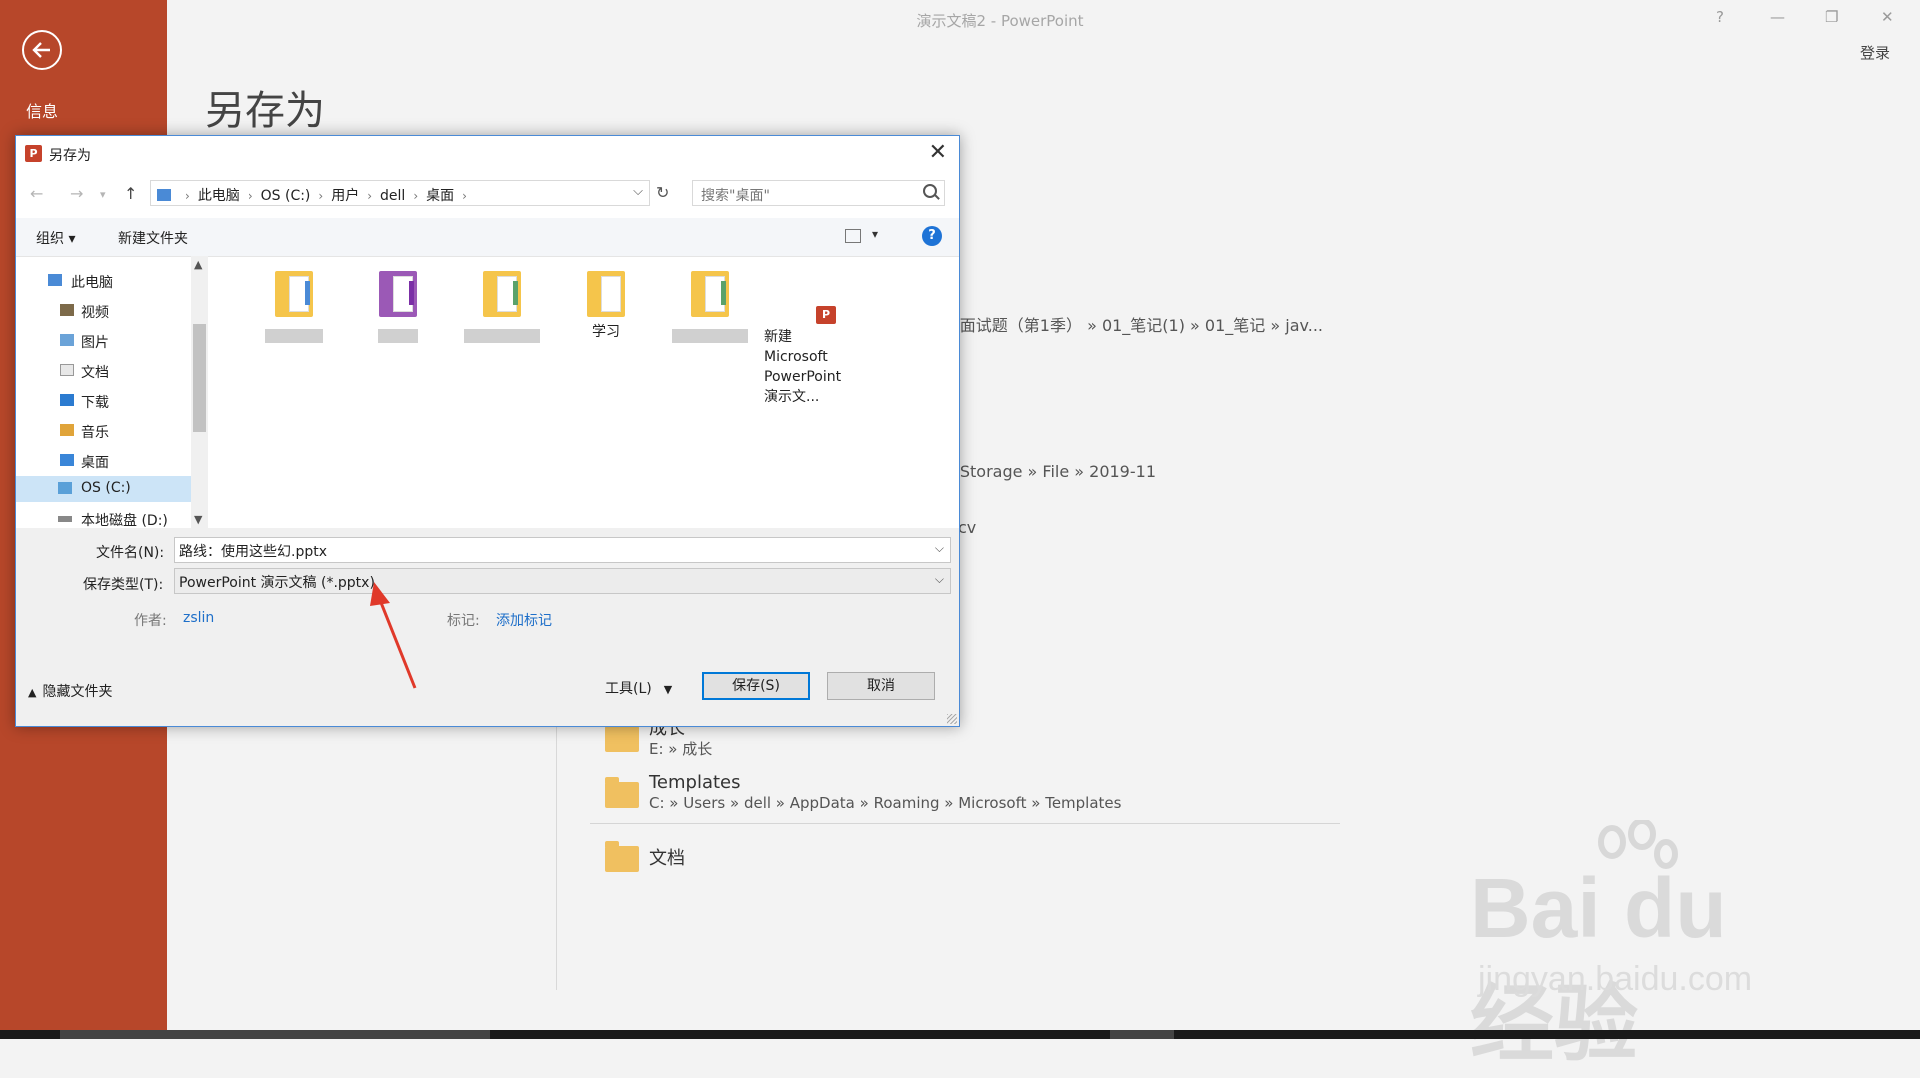 The image size is (1920, 1078). I want to click on desktop-folder-icon, so click(67, 460).